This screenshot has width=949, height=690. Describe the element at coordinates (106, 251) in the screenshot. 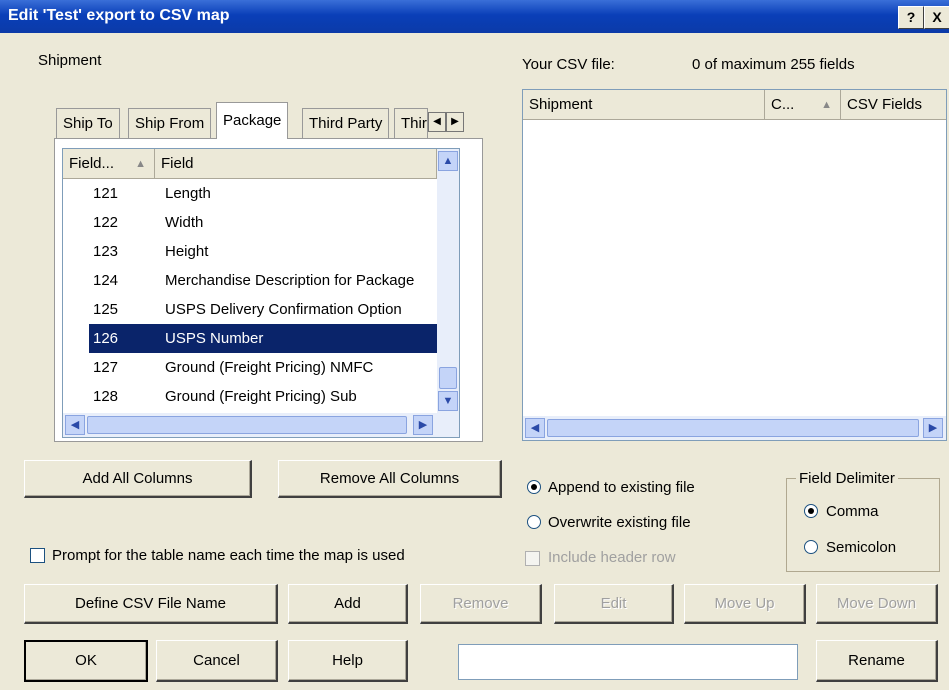

I see `field-number: 123` at that location.